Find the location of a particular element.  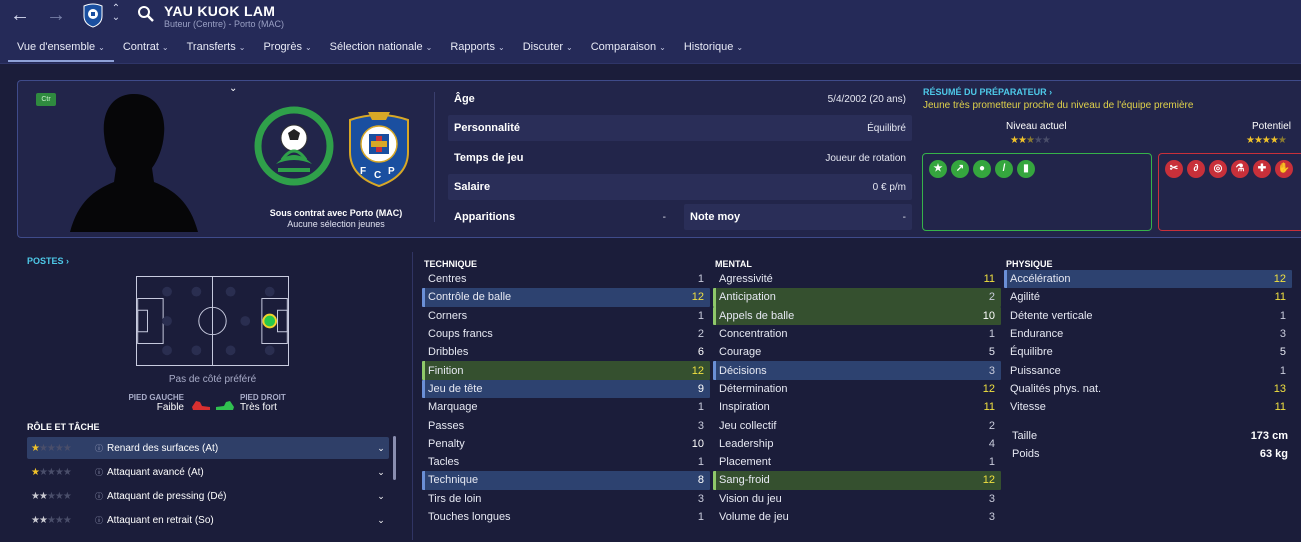

menu-transfers: Transferts ⌄ is located at coordinates (216, 50).